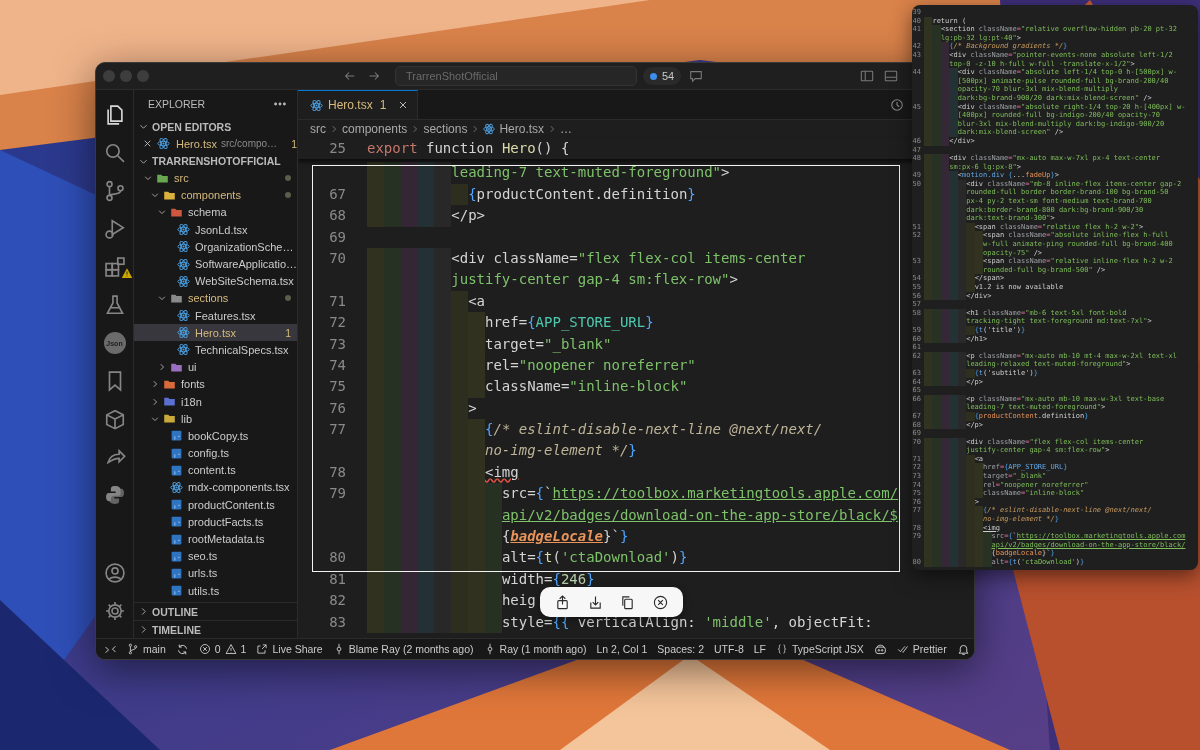 Image resolution: width=1200 pixels, height=750 pixels. I want to click on code-line: leading-7 text-muted-foreground">, so click(548, 173).